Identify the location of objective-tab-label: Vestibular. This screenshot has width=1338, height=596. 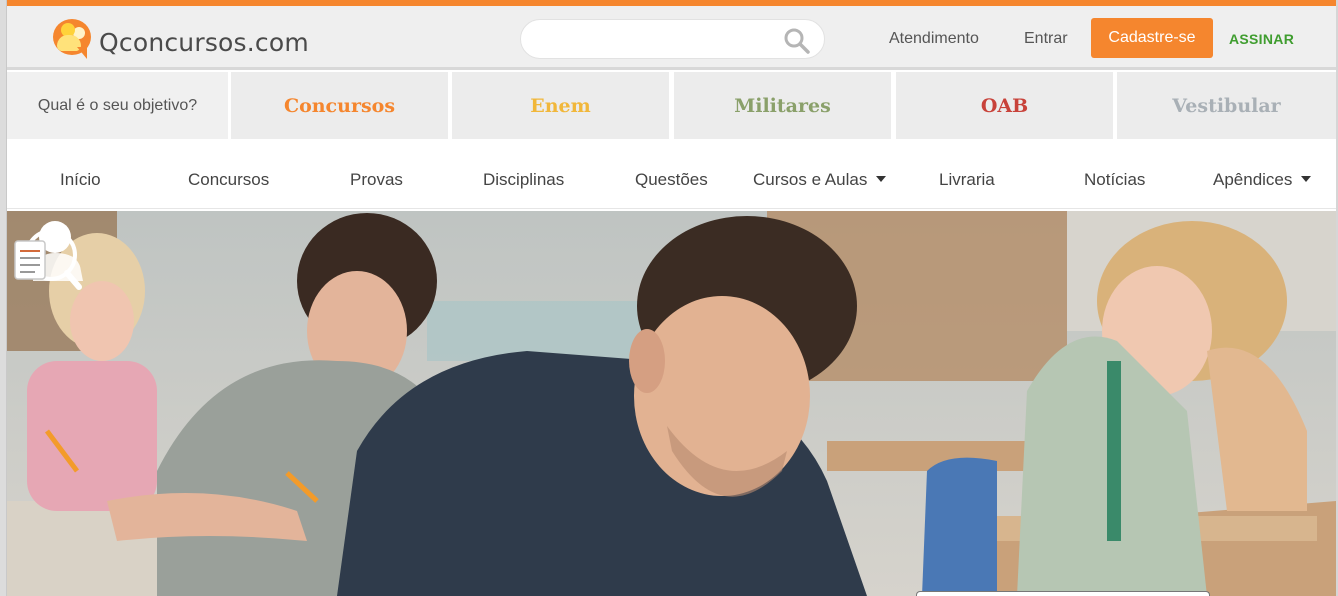
(1226, 105).